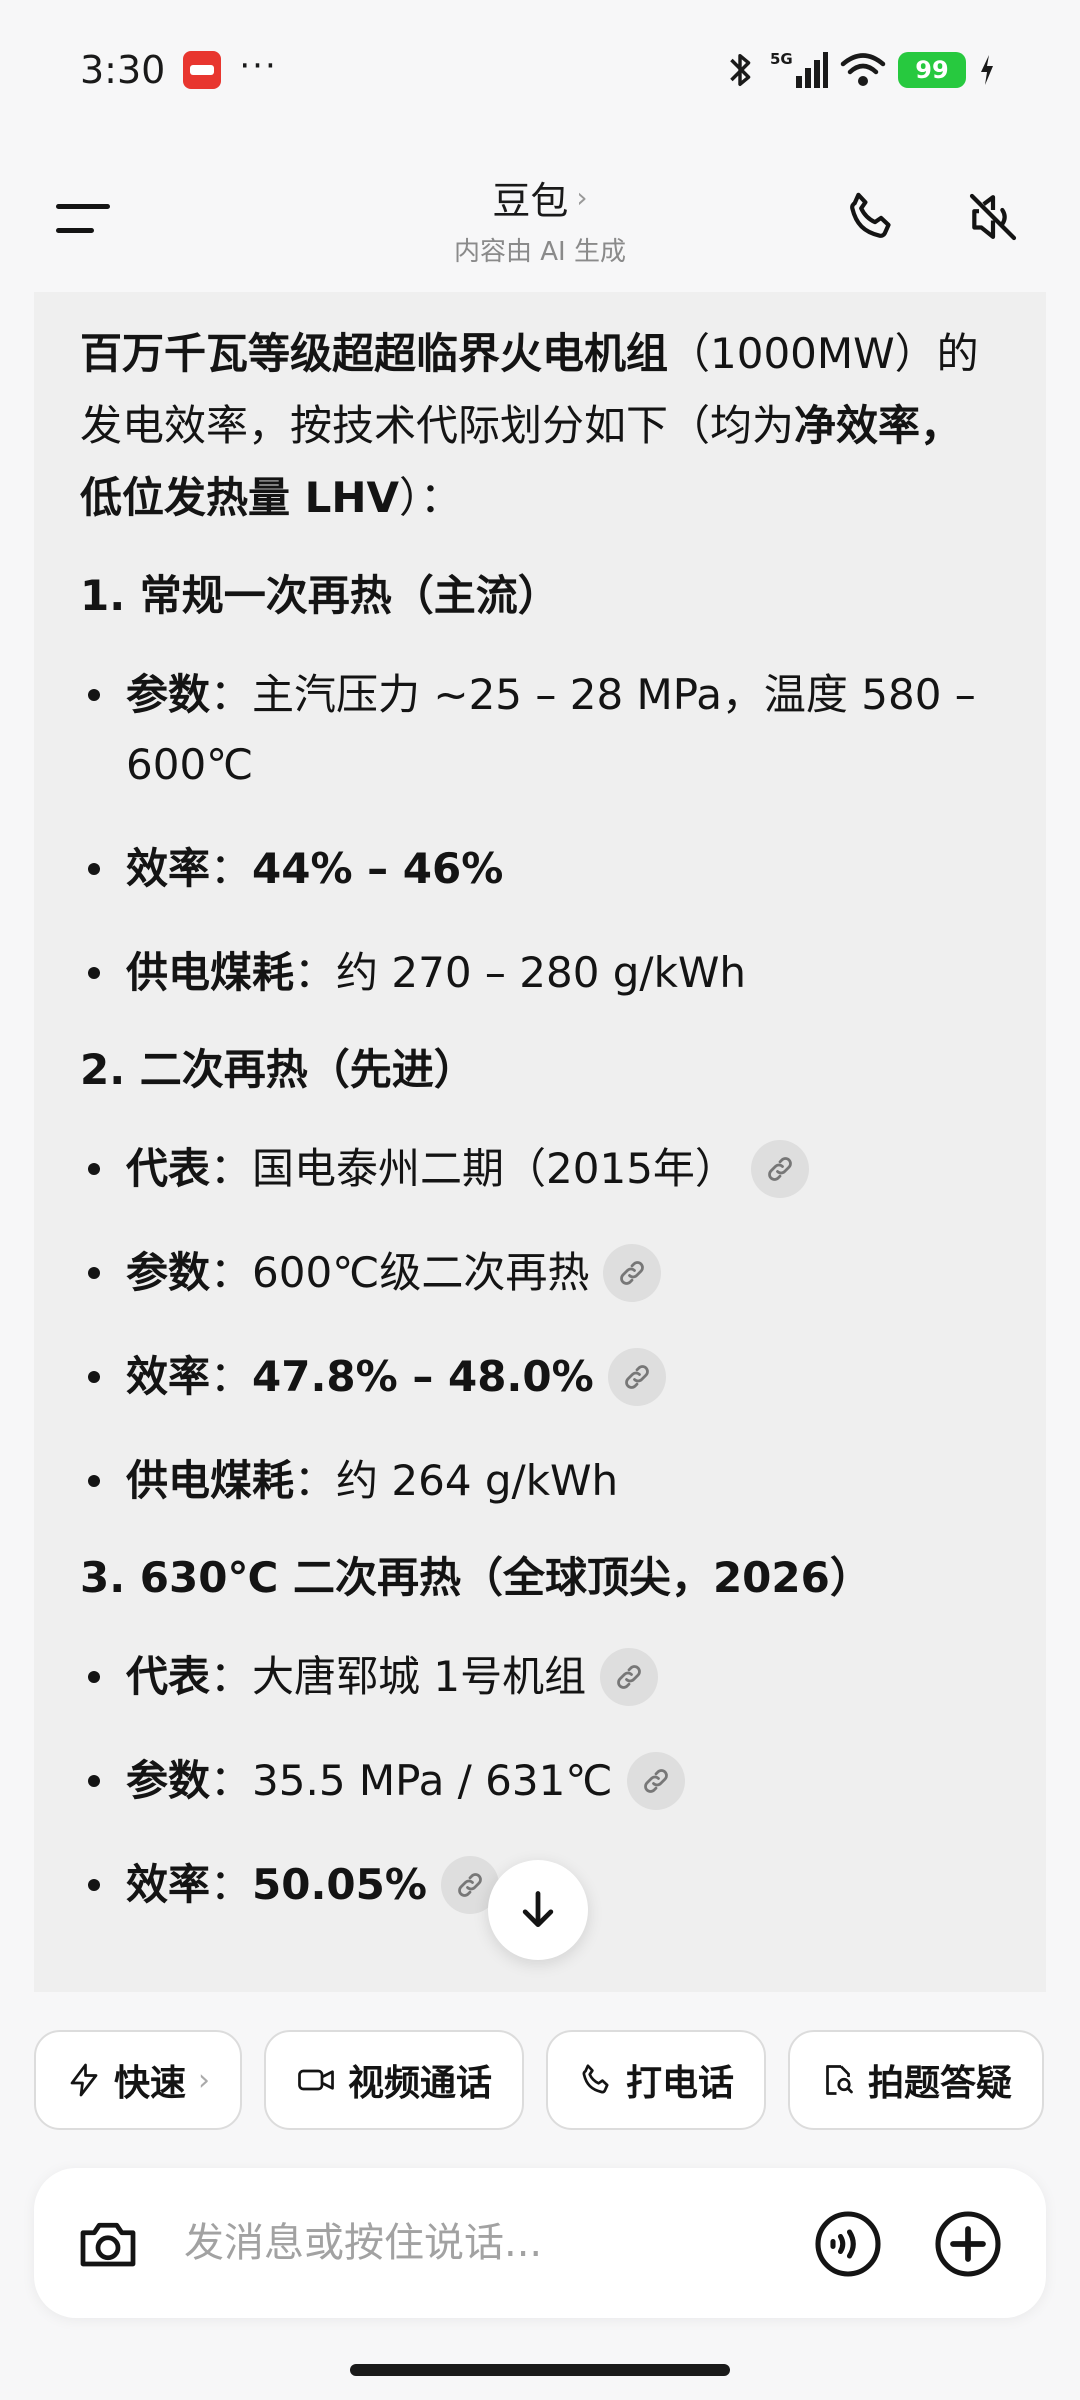  I want to click on list-item: 供电煤耗：约 270 – 280 g/kWh, so click(539, 973).